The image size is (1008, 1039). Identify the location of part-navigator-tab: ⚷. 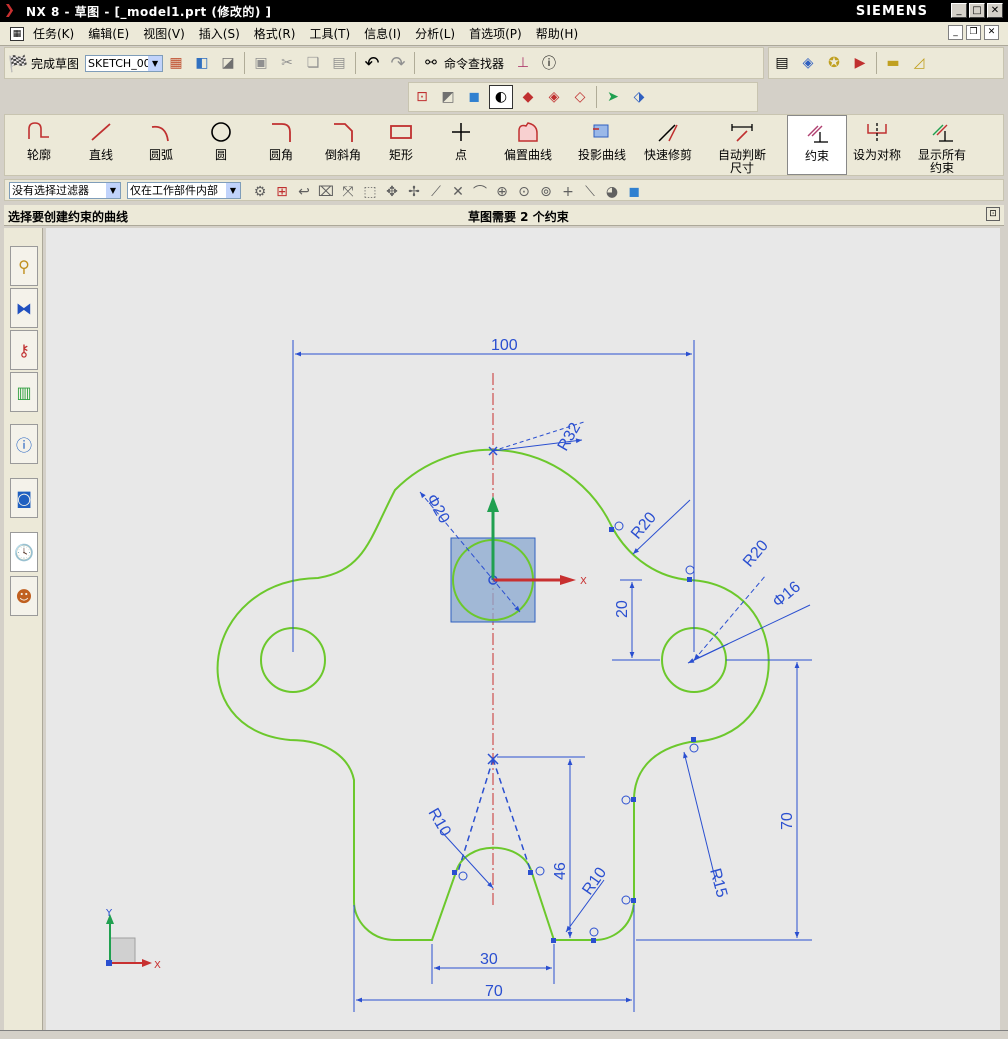
(24, 350).